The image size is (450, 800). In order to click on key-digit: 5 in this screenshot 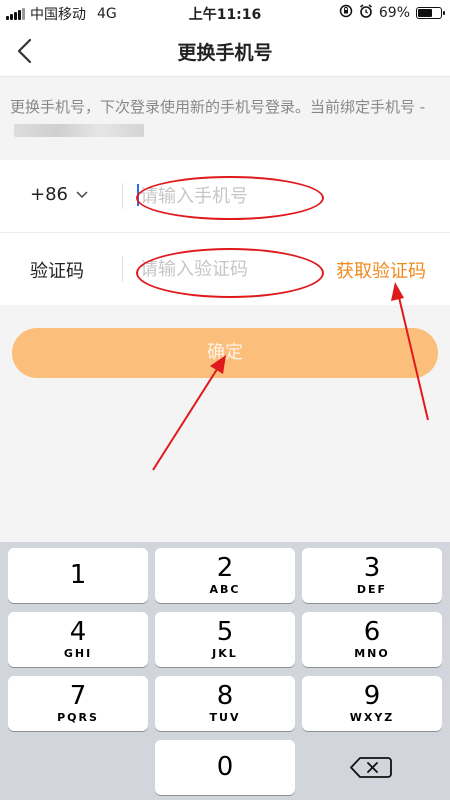, I will do `click(225, 632)`.